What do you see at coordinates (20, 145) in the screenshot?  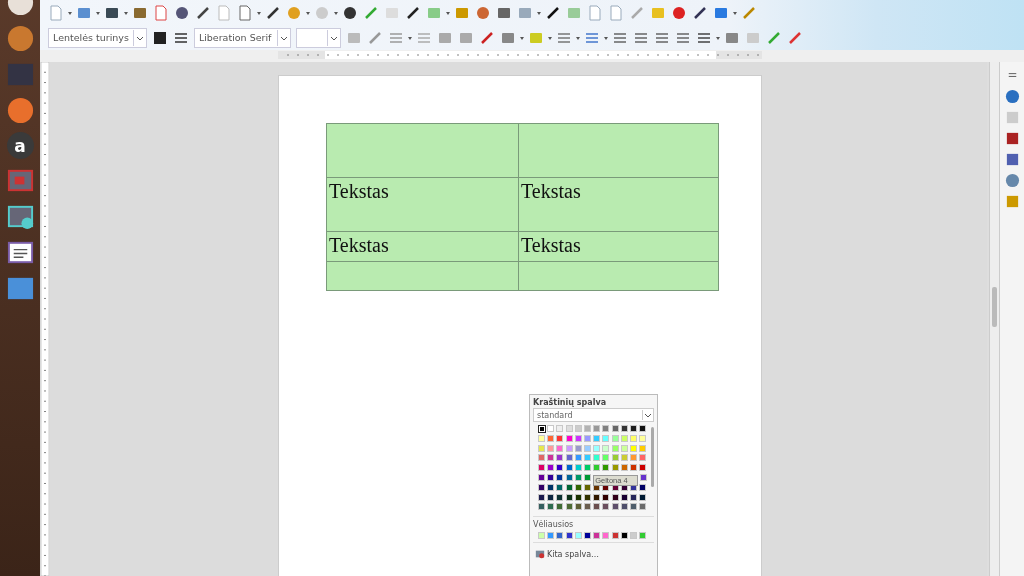 I see `store-icon: a` at bounding box center [20, 145].